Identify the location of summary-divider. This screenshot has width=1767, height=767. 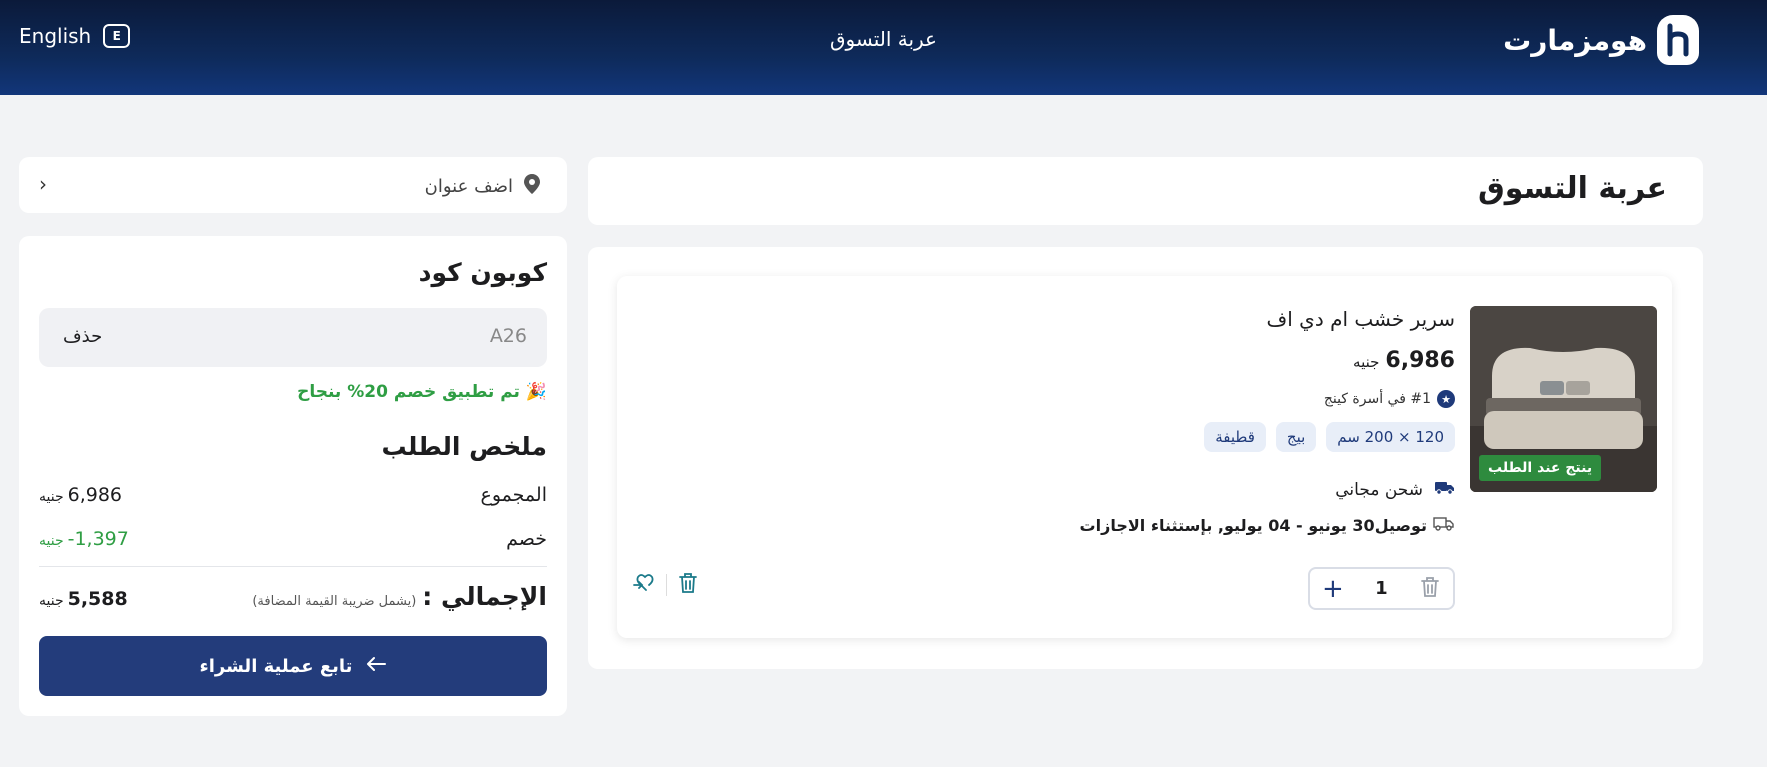
(293, 566).